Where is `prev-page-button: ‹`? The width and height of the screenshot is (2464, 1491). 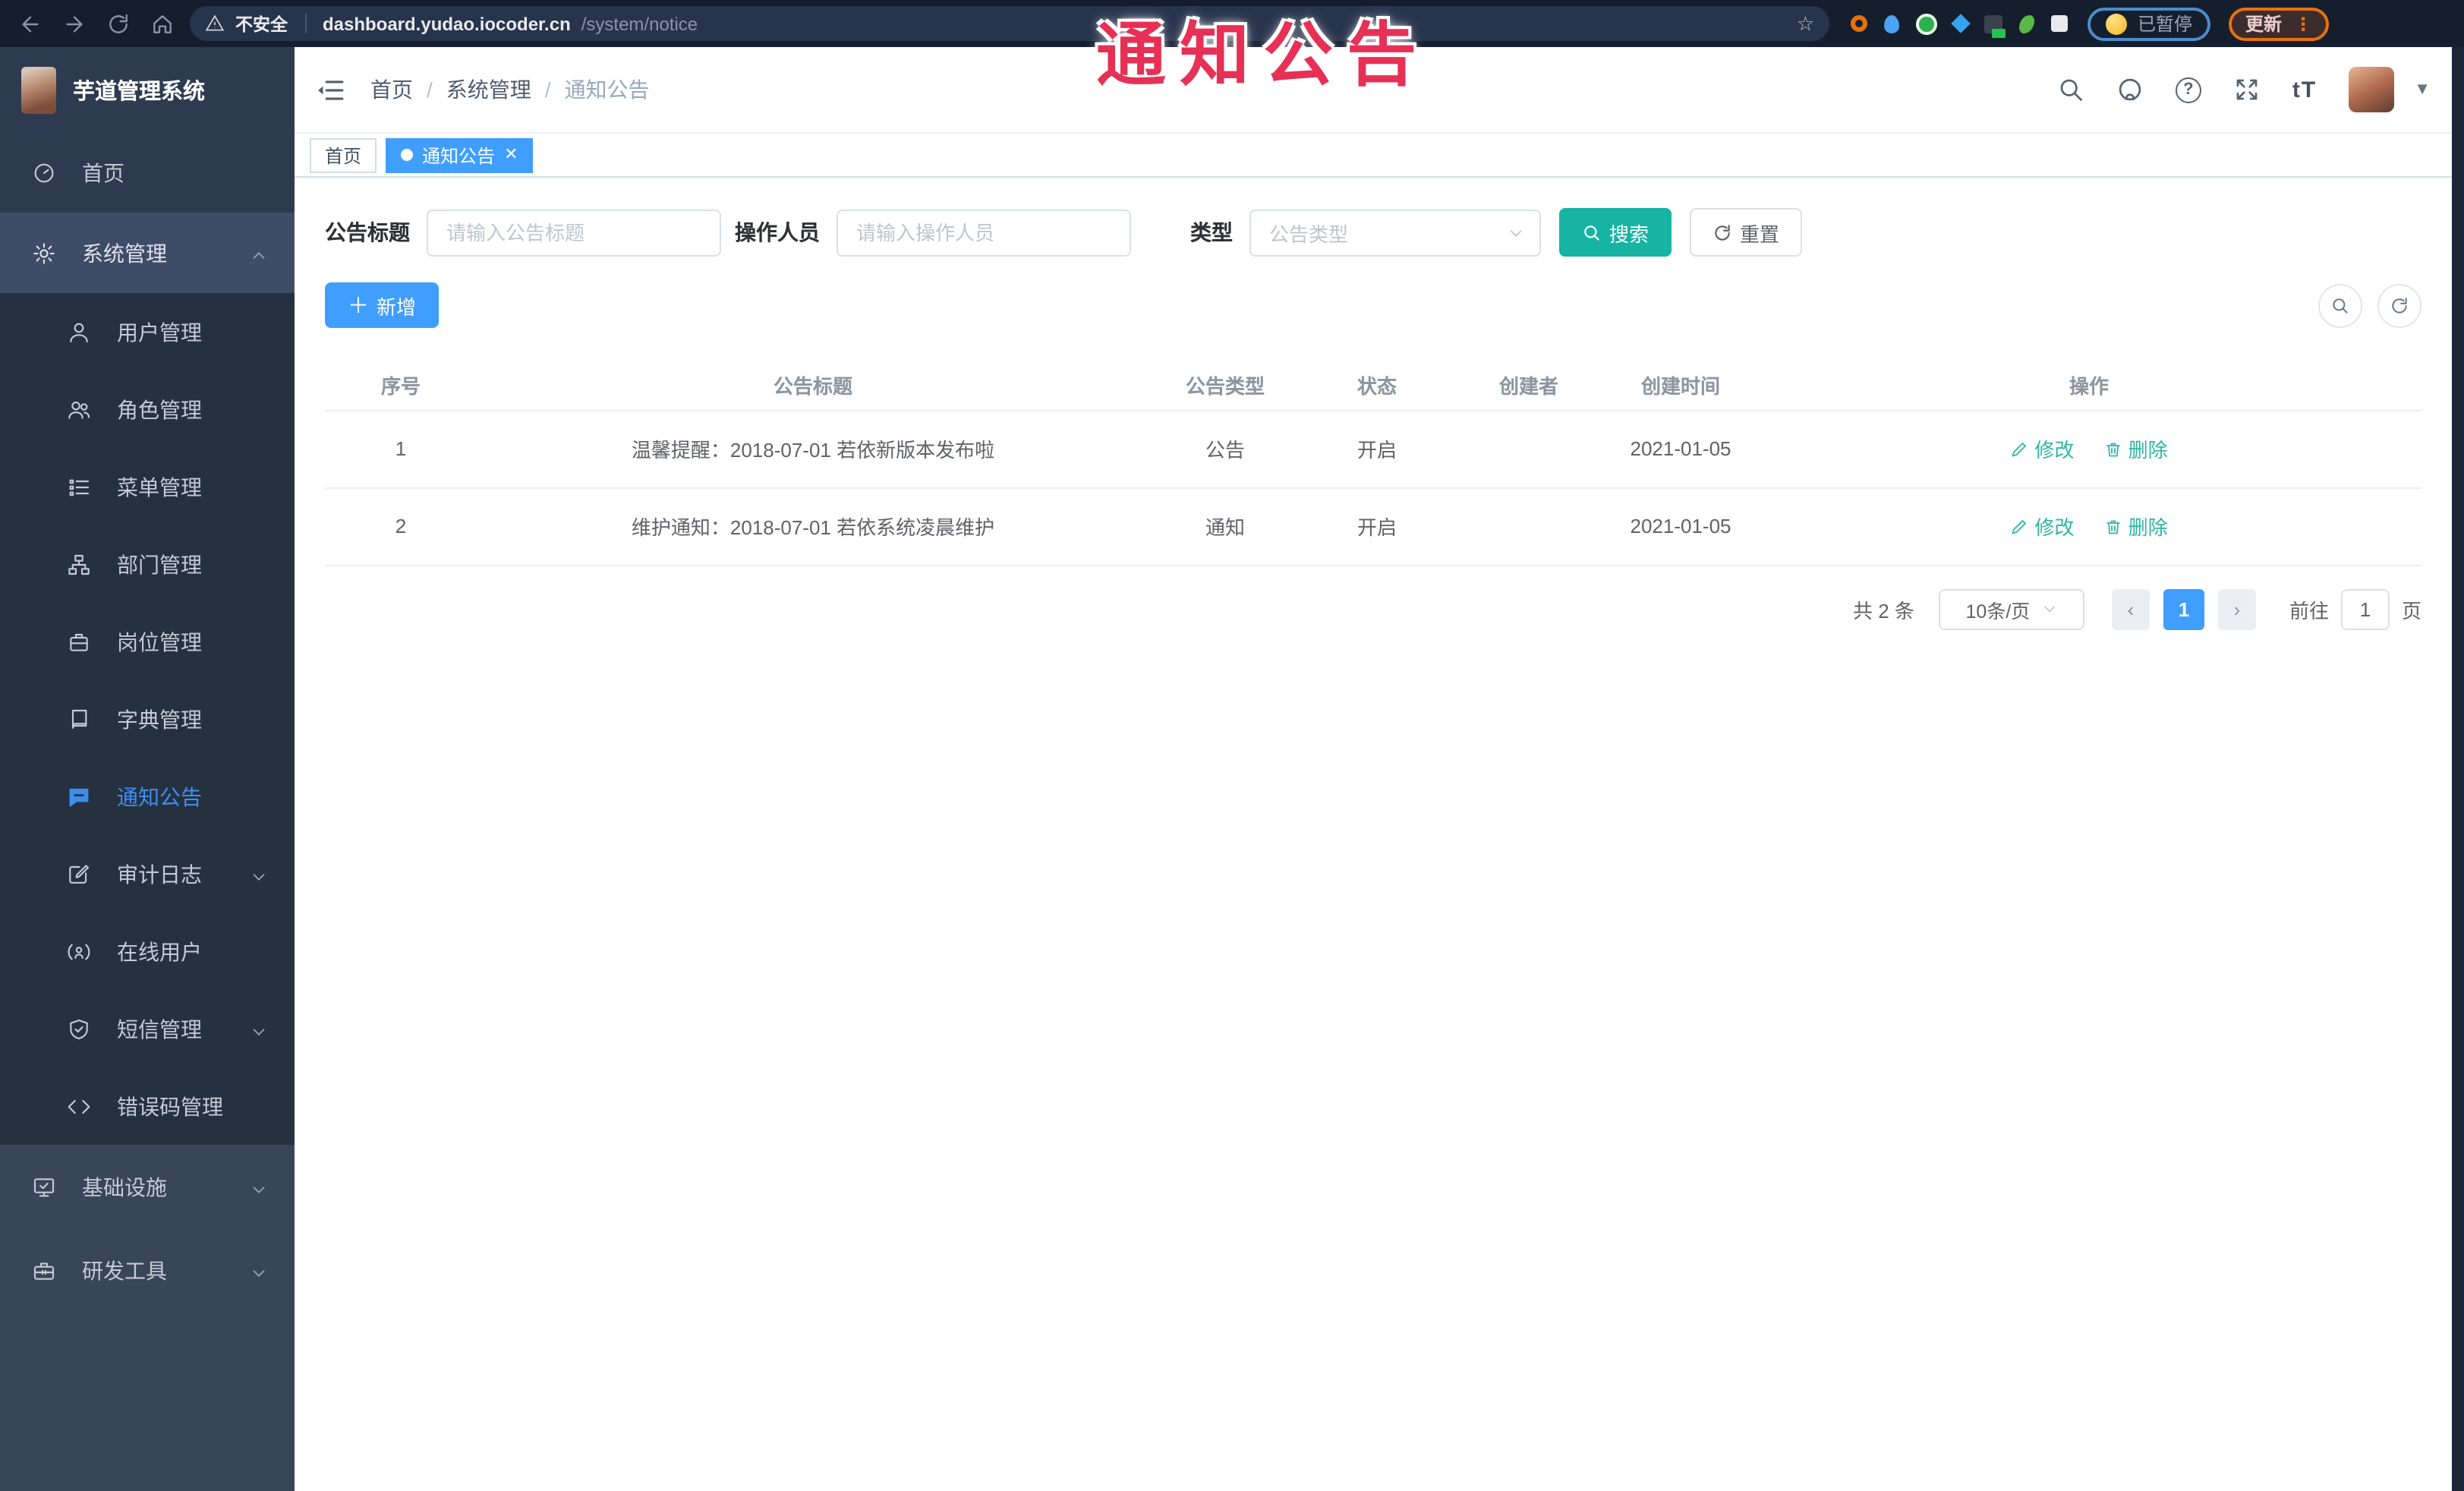
prev-page-button: ‹ is located at coordinates (2130, 608).